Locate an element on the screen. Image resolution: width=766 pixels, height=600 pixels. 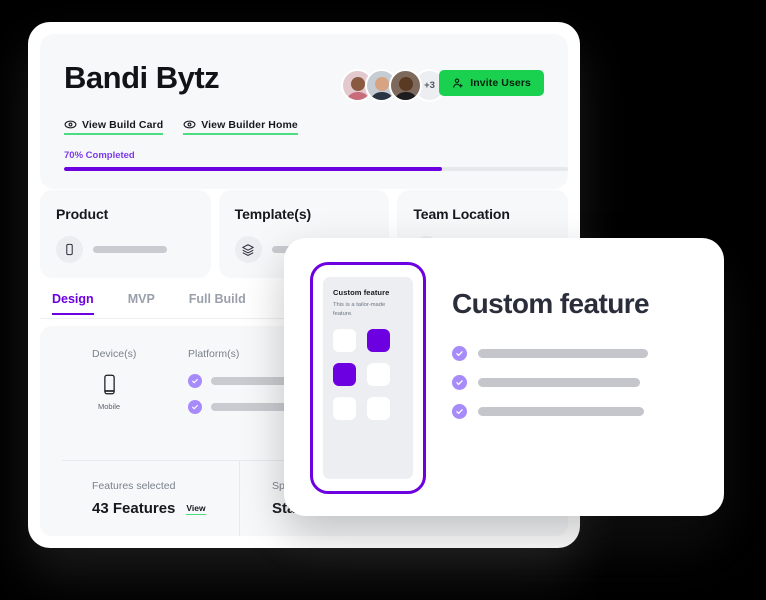
info-card-title: Template(s) is located at coordinates (273, 214).